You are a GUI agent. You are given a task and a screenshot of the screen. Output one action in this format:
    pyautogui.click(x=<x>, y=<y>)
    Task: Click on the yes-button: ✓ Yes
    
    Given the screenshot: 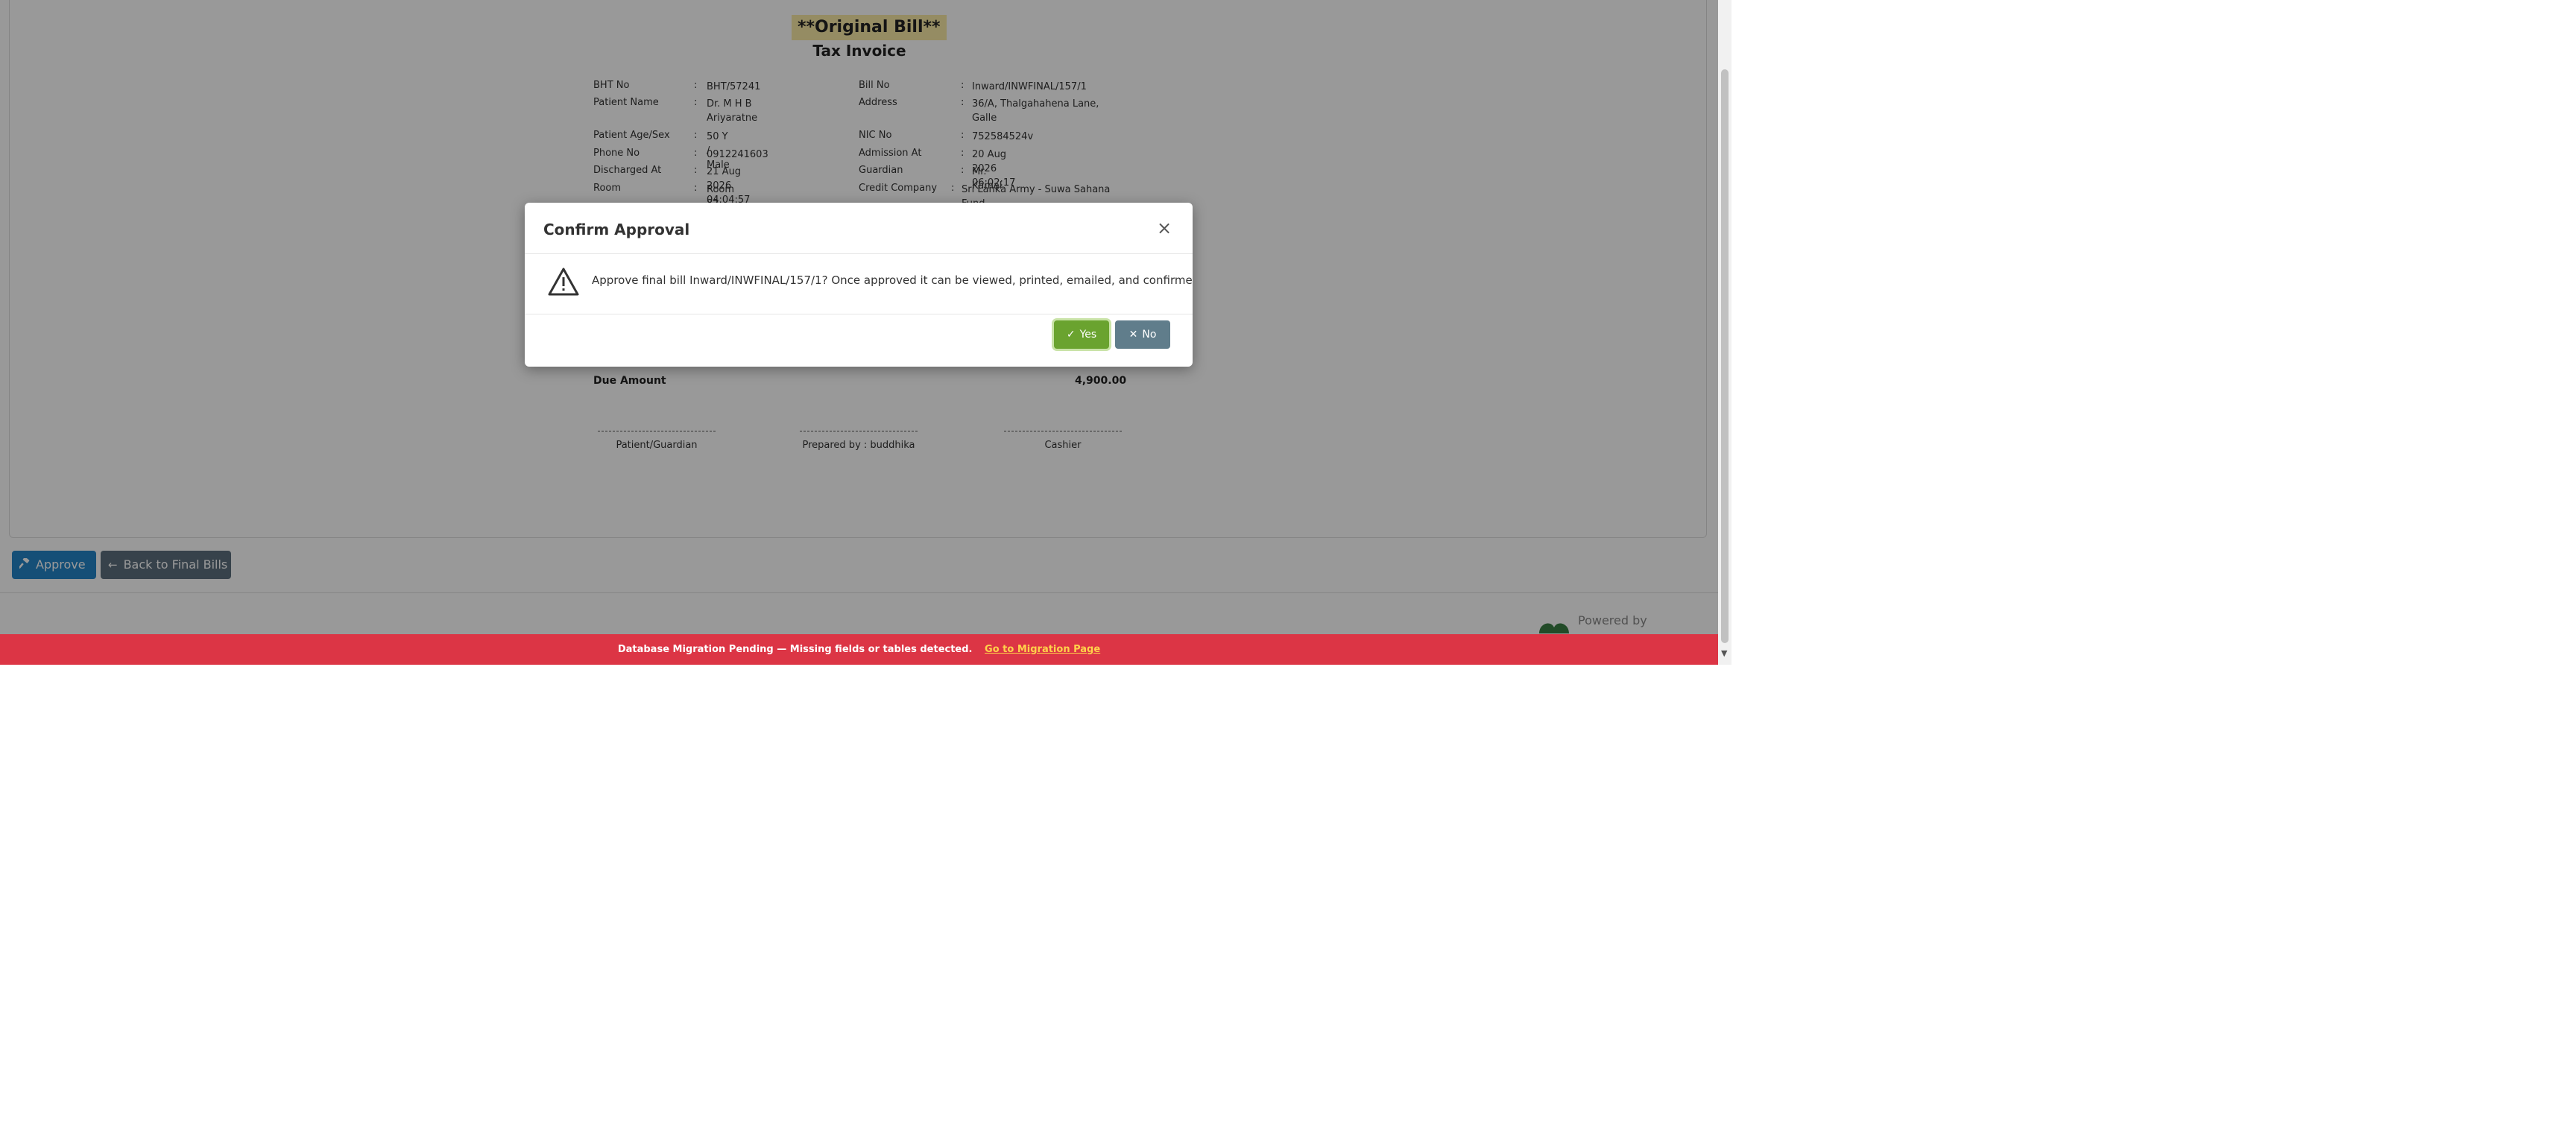 What is the action you would take?
    pyautogui.click(x=1081, y=334)
    